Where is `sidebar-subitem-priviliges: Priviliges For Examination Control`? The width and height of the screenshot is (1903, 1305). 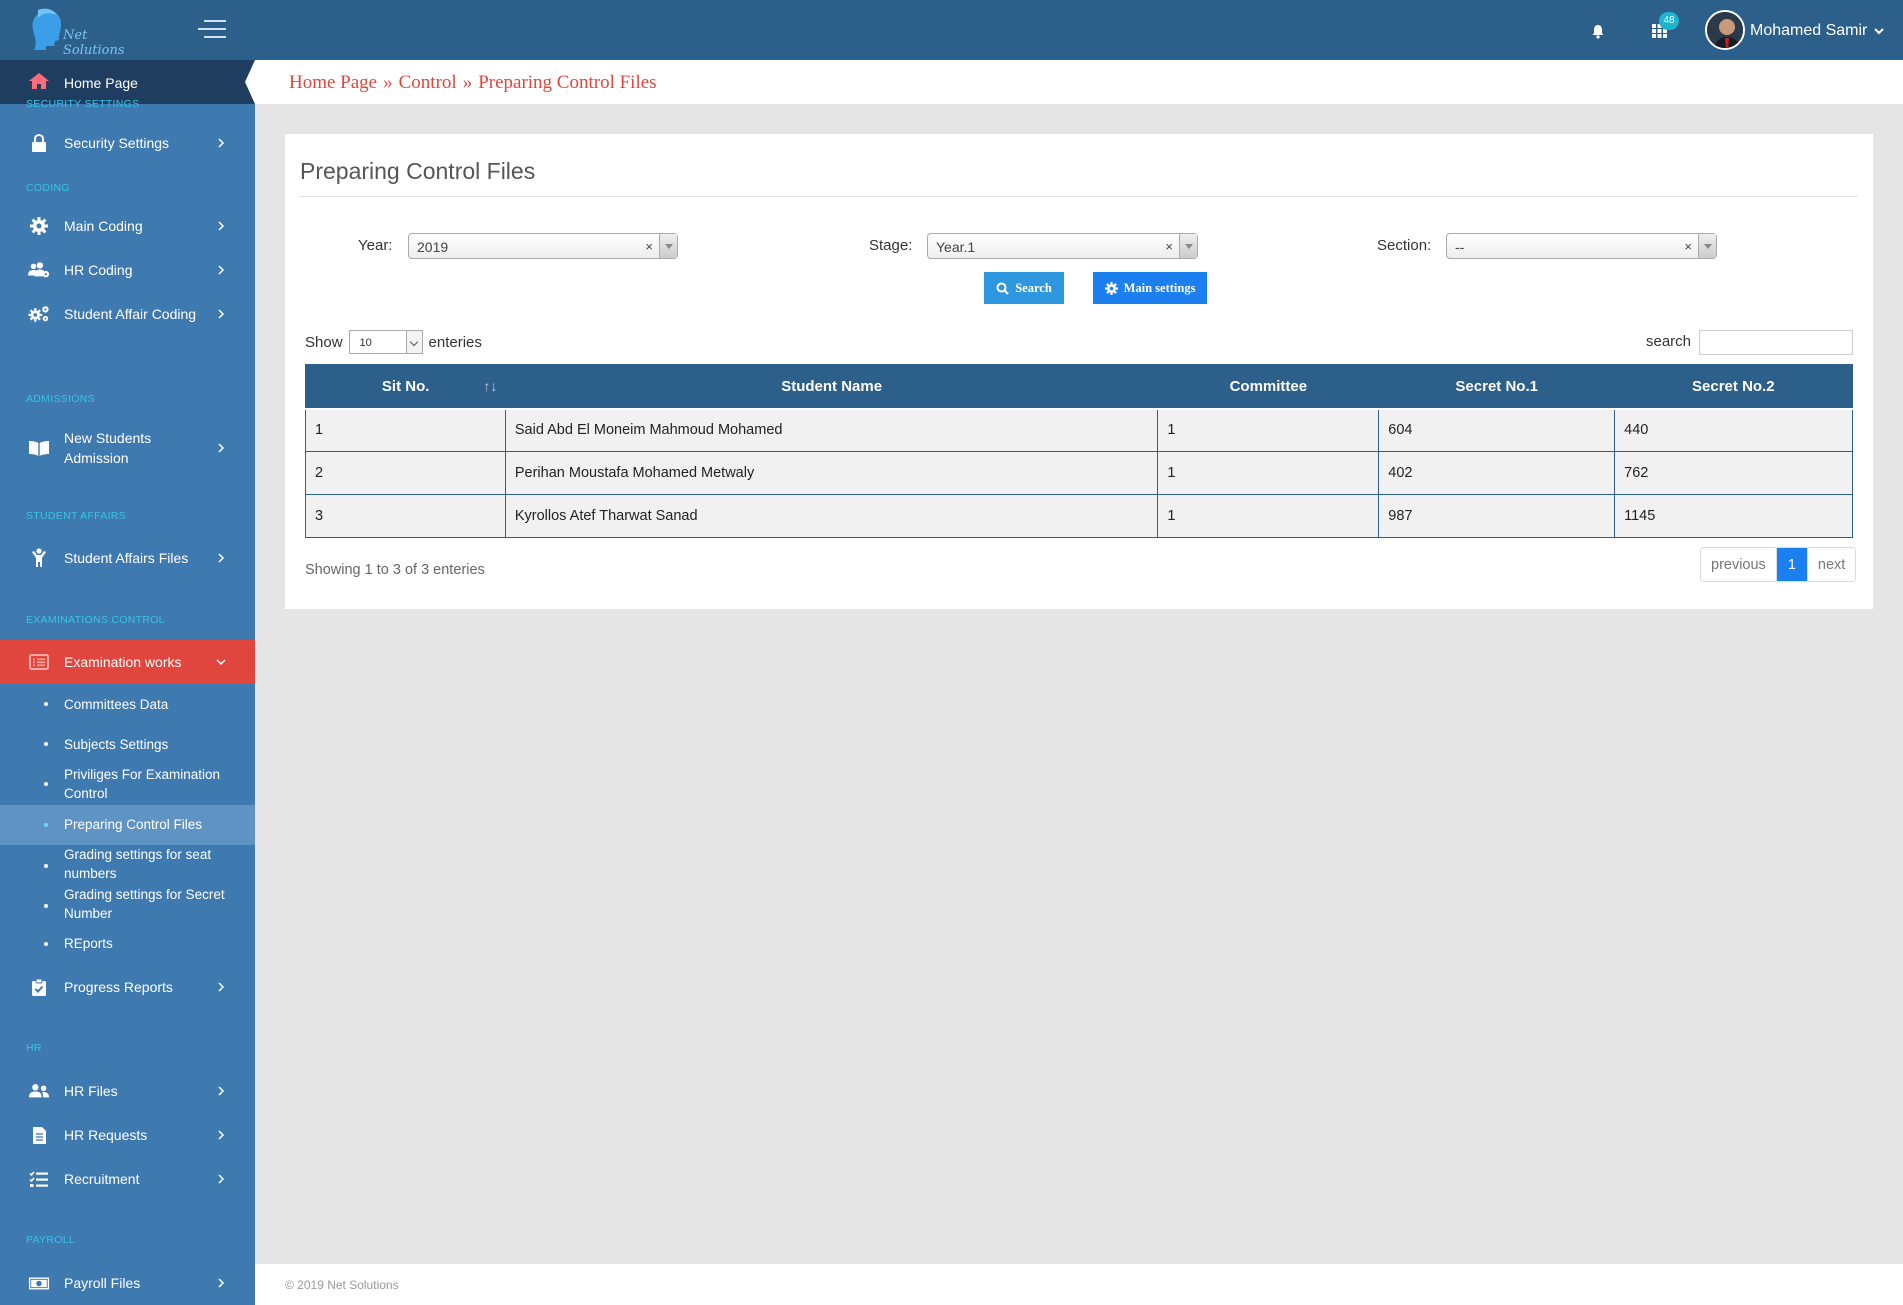 sidebar-subitem-priviliges: Priviliges For Examination Control is located at coordinates (127, 784).